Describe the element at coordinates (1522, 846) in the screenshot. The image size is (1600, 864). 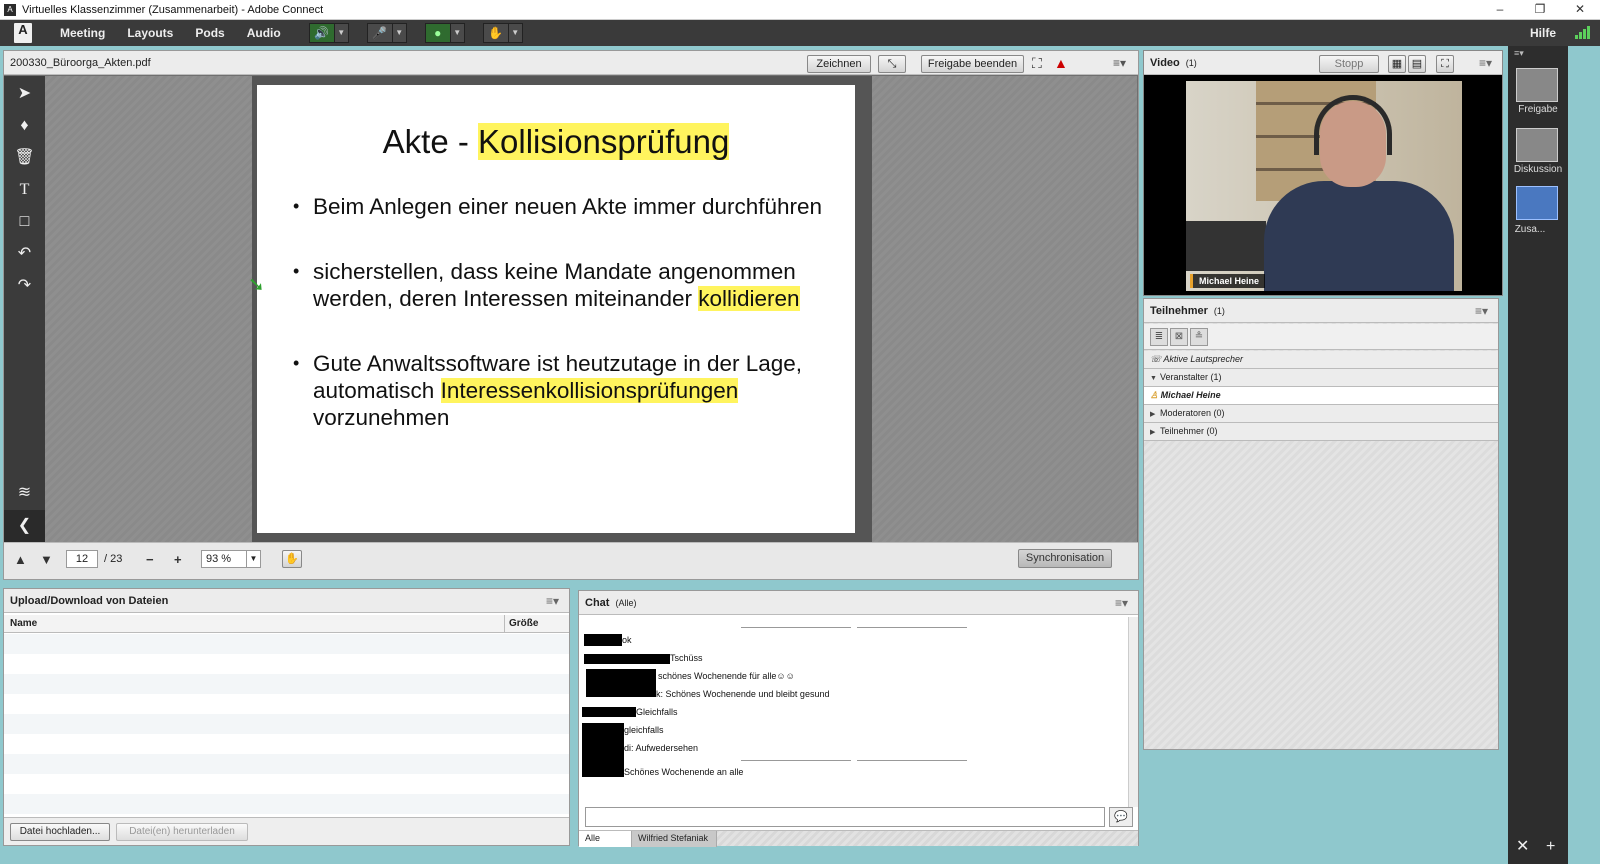
I see `layout-tools-icon: ✕` at that location.